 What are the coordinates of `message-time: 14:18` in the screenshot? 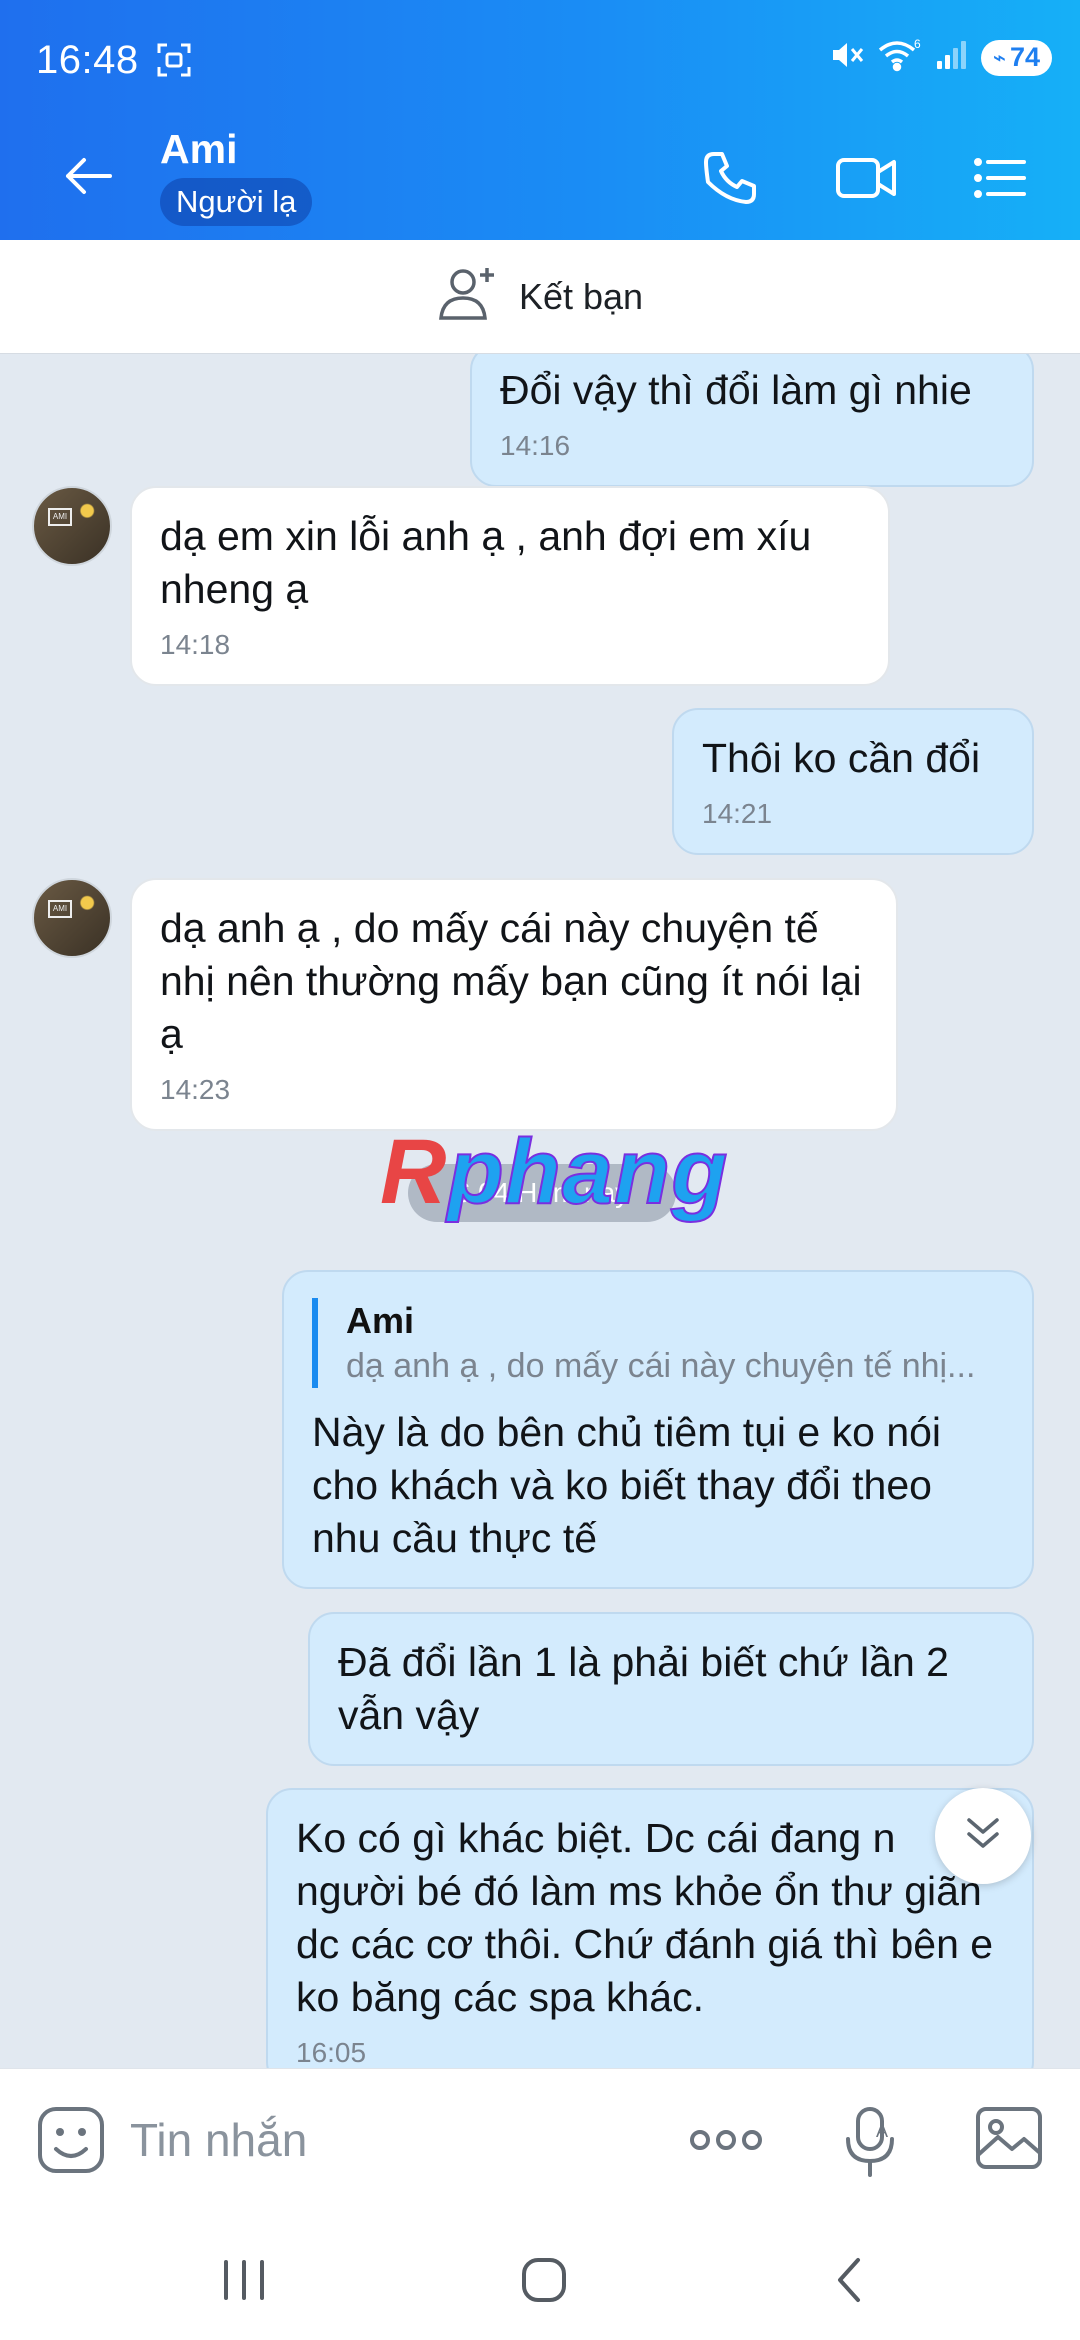 It's located at (195, 644).